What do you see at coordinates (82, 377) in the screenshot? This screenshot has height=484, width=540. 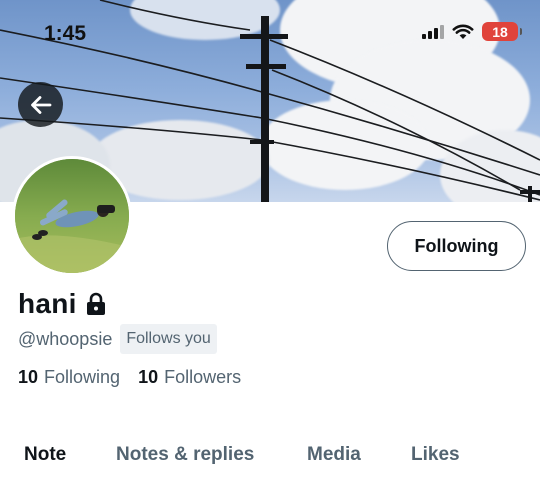 I see `following-label: Following` at bounding box center [82, 377].